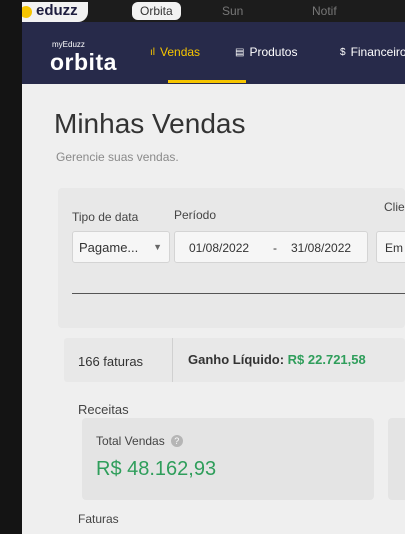 This screenshot has width=405, height=534. What do you see at coordinates (180, 52) in the screenshot?
I see `nav-vendas-label: Vendas` at bounding box center [180, 52].